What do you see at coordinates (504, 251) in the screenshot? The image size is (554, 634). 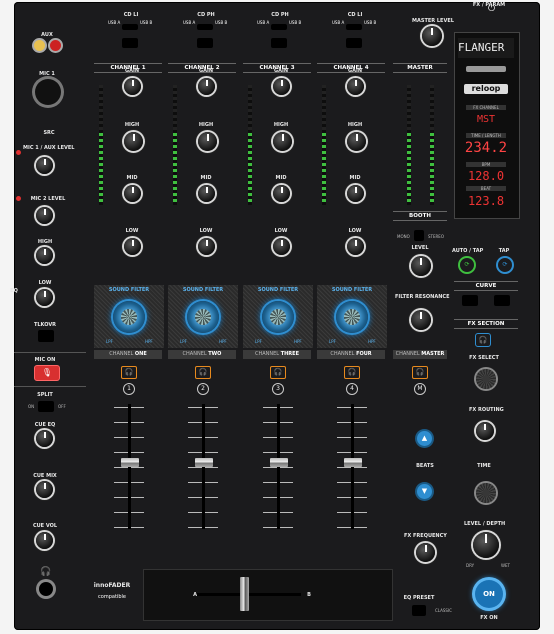 I see `tap-label: TAP` at bounding box center [504, 251].